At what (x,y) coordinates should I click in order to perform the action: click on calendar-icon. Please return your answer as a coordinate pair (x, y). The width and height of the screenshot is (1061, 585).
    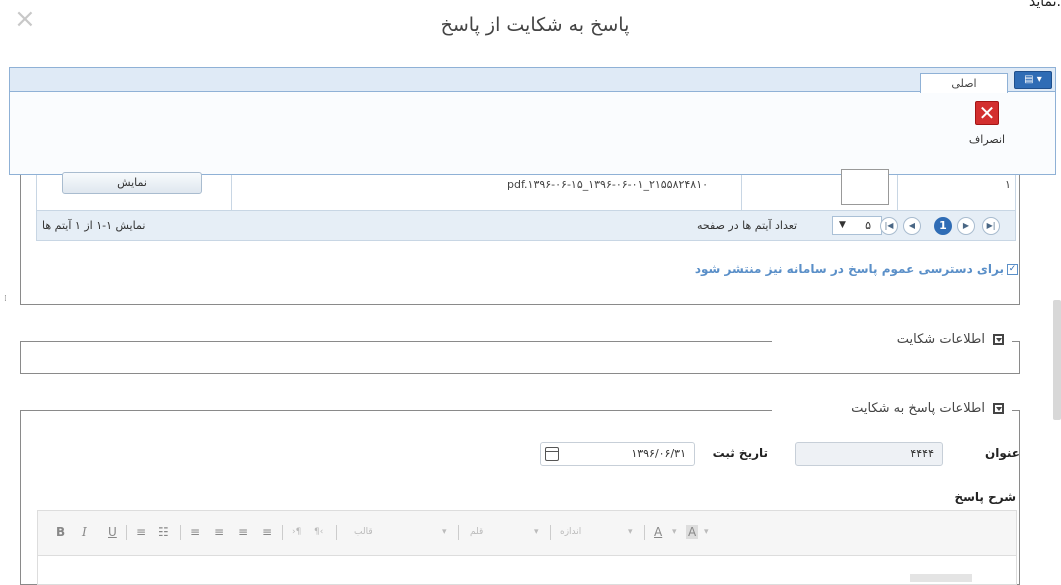
    Looking at the image, I should click on (552, 454).